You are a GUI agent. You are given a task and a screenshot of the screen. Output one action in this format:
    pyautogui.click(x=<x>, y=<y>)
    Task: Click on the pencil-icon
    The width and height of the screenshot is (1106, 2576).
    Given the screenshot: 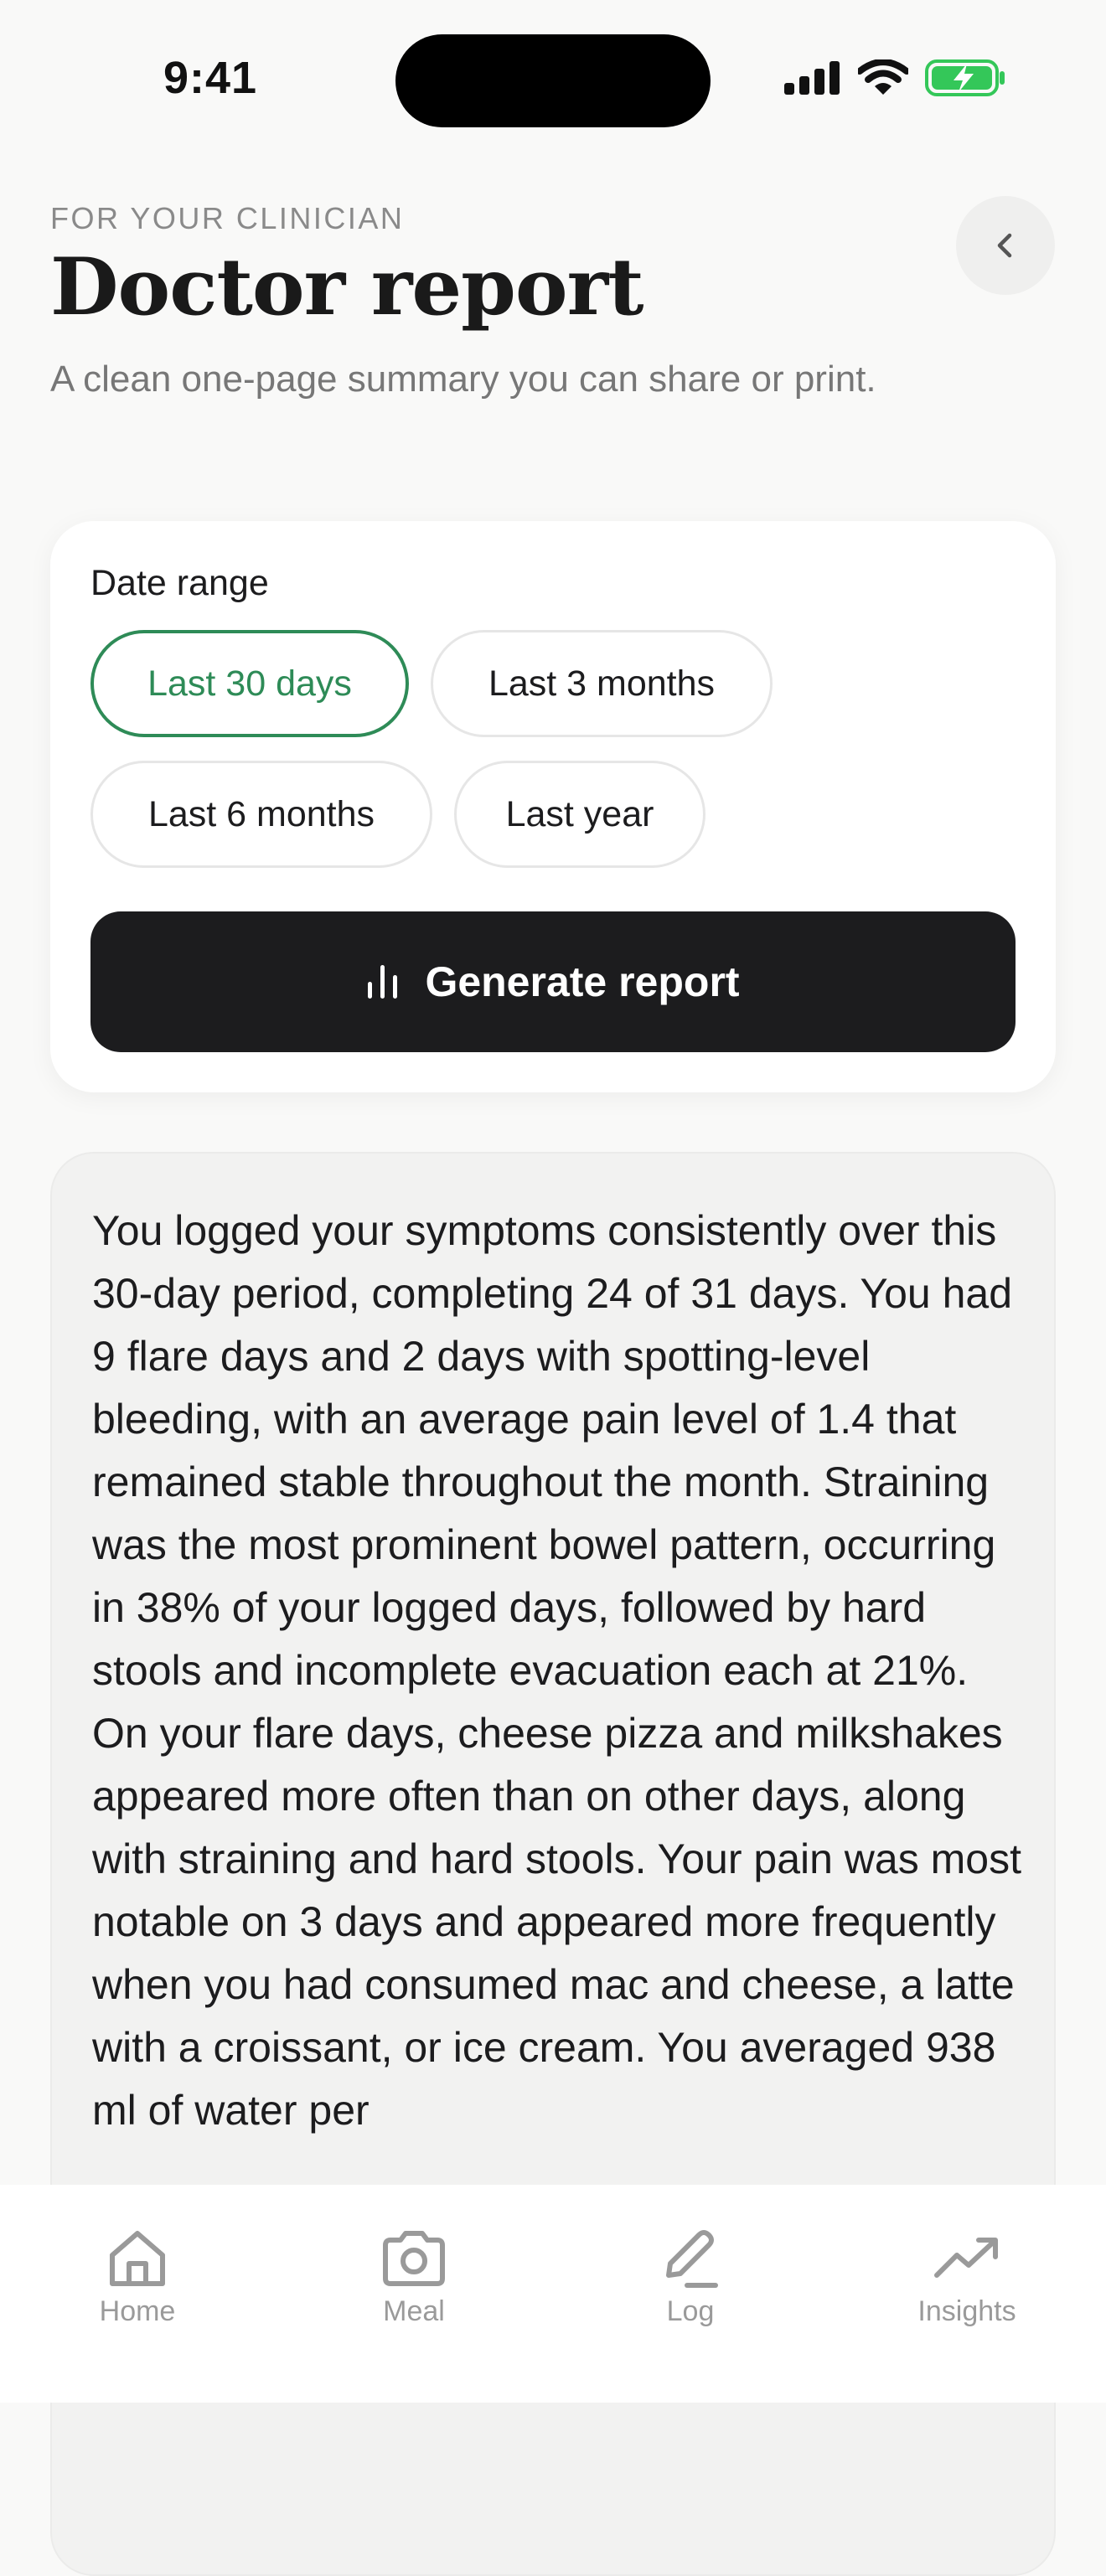 What is the action you would take?
    pyautogui.click(x=692, y=2259)
    